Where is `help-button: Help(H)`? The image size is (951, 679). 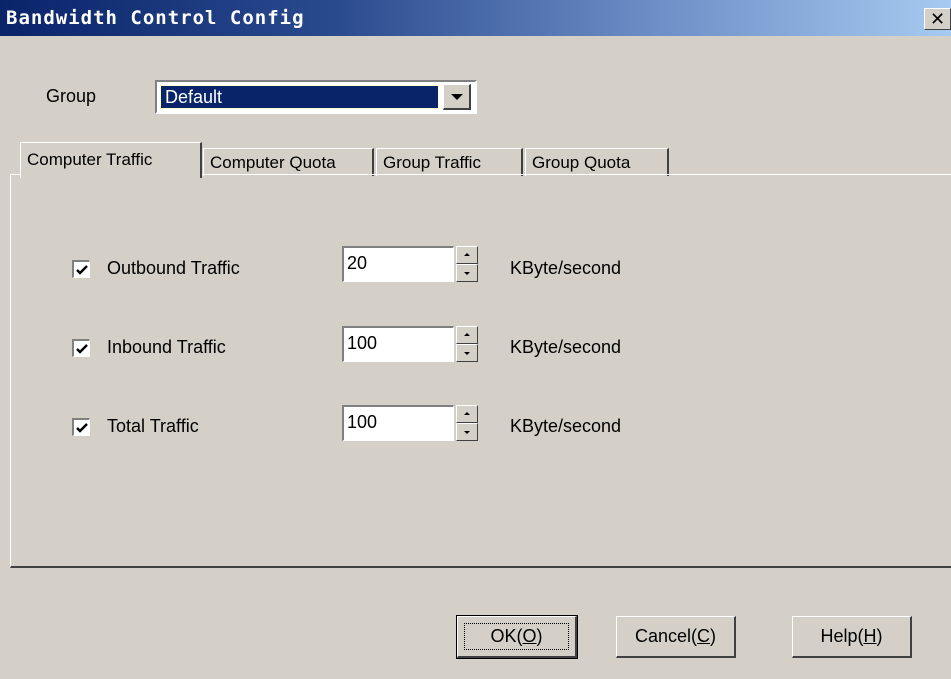 help-button: Help(H) is located at coordinates (852, 637).